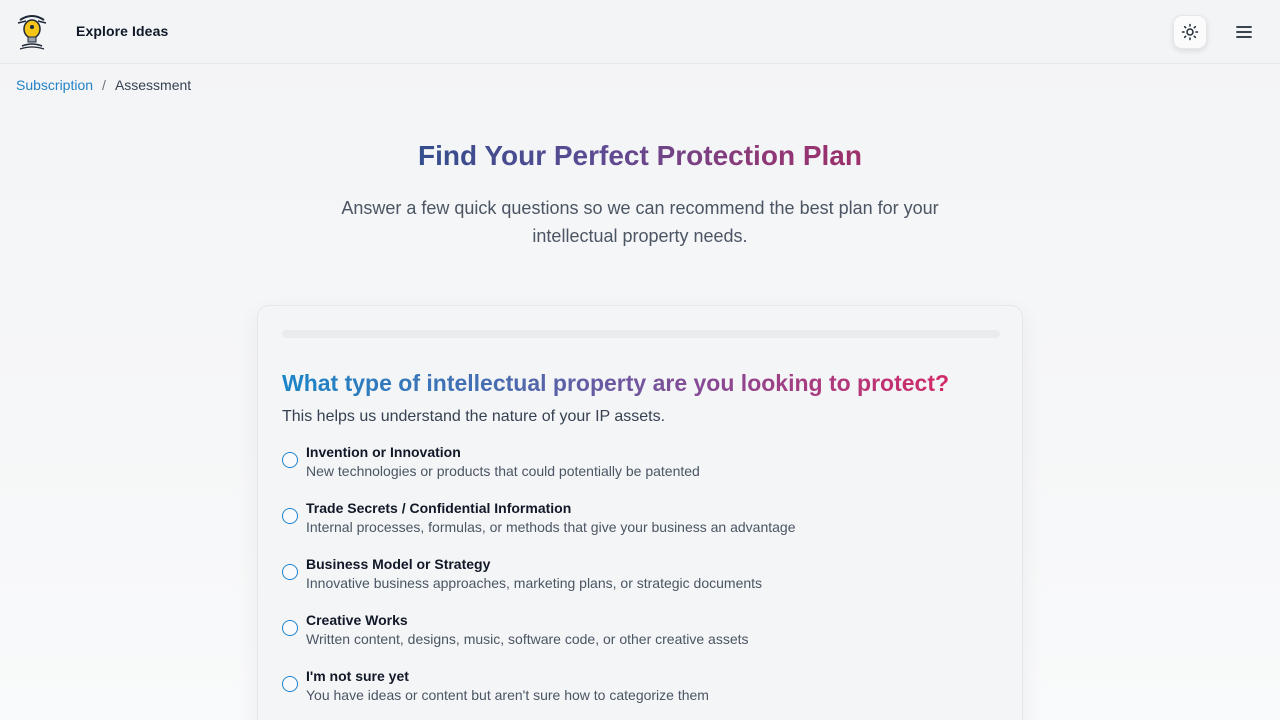  I want to click on option-label: Creative Works, so click(357, 620).